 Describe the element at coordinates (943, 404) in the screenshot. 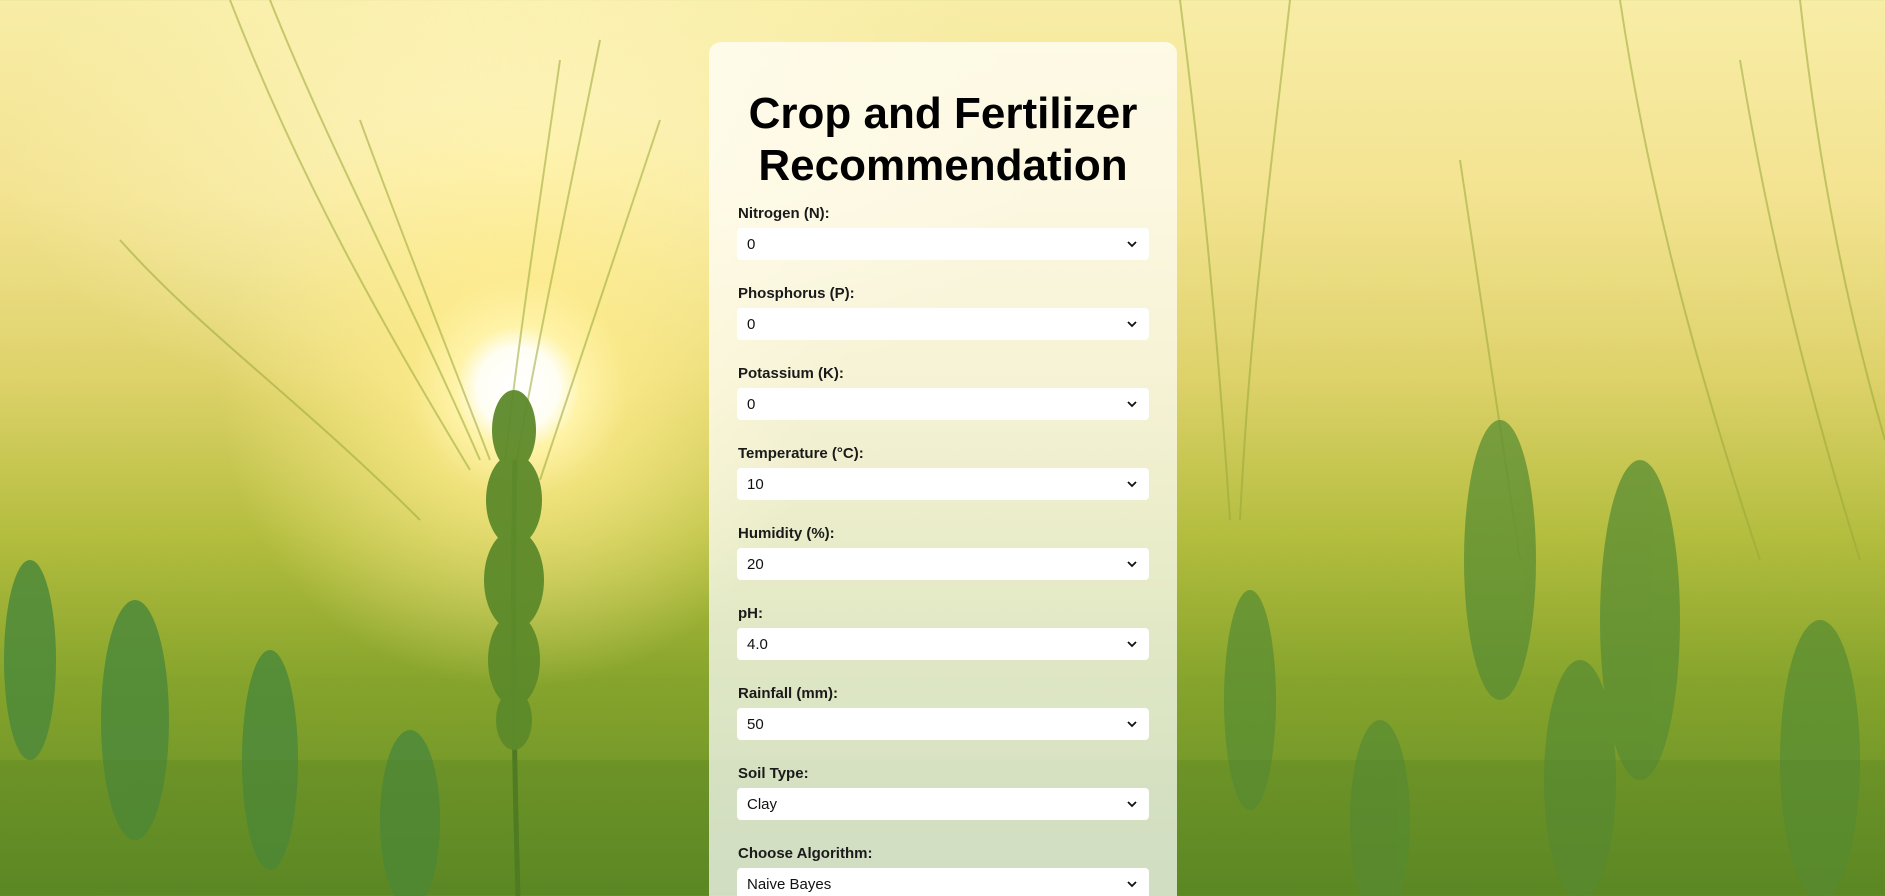

I see `potassium-select: 0` at that location.